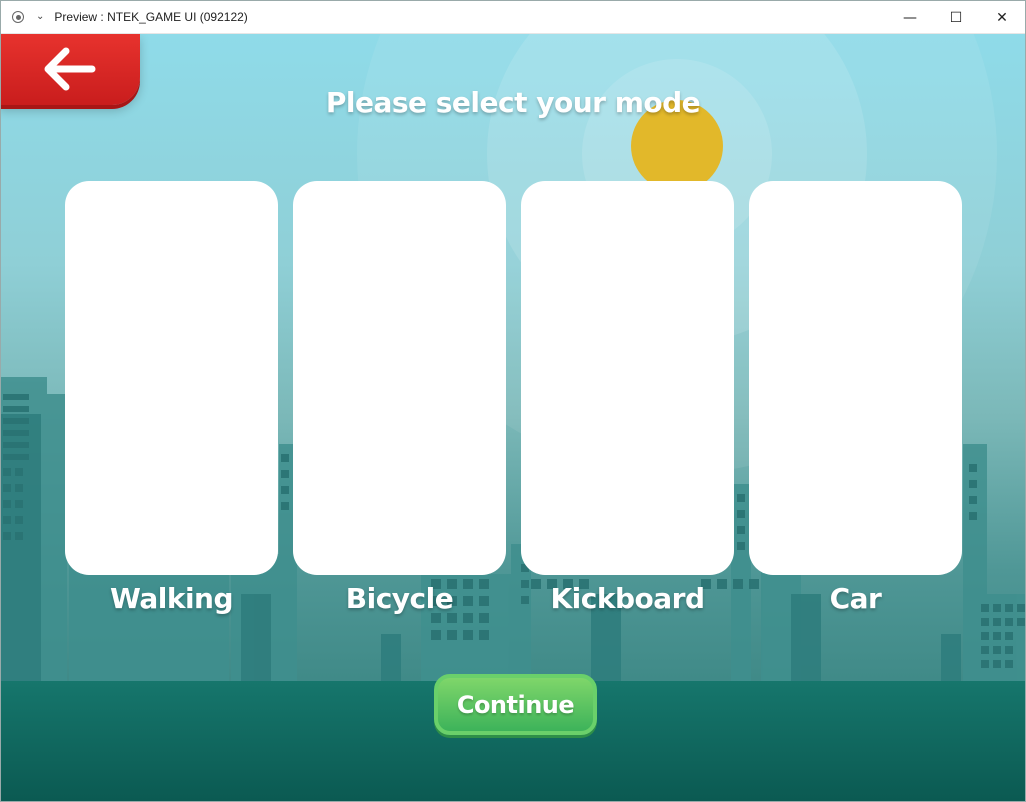  Describe the element at coordinates (399, 598) in the screenshot. I see `mode-label-bicycle: Bicycle` at that location.